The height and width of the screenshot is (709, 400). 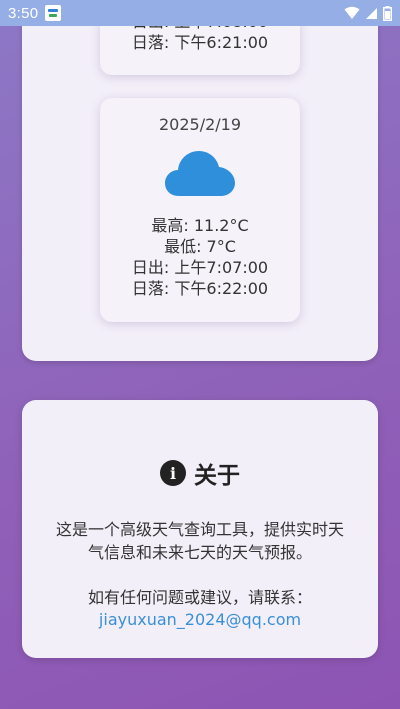 I want to click on sunset-text: 日落: 下午6:21:00, so click(x=200, y=42).